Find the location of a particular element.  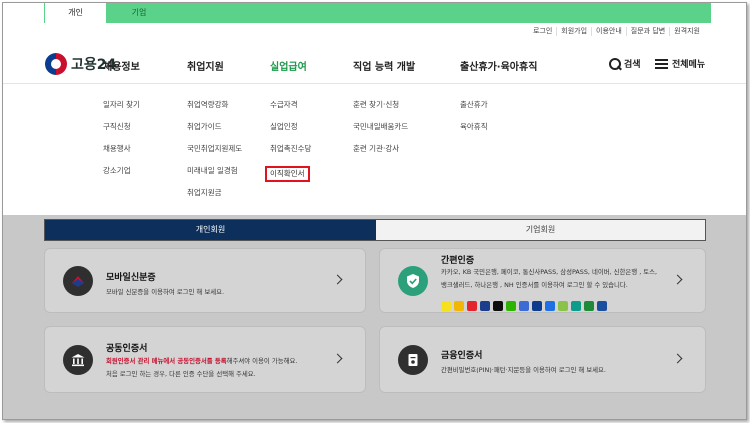

search-label: 검색 is located at coordinates (632, 65).